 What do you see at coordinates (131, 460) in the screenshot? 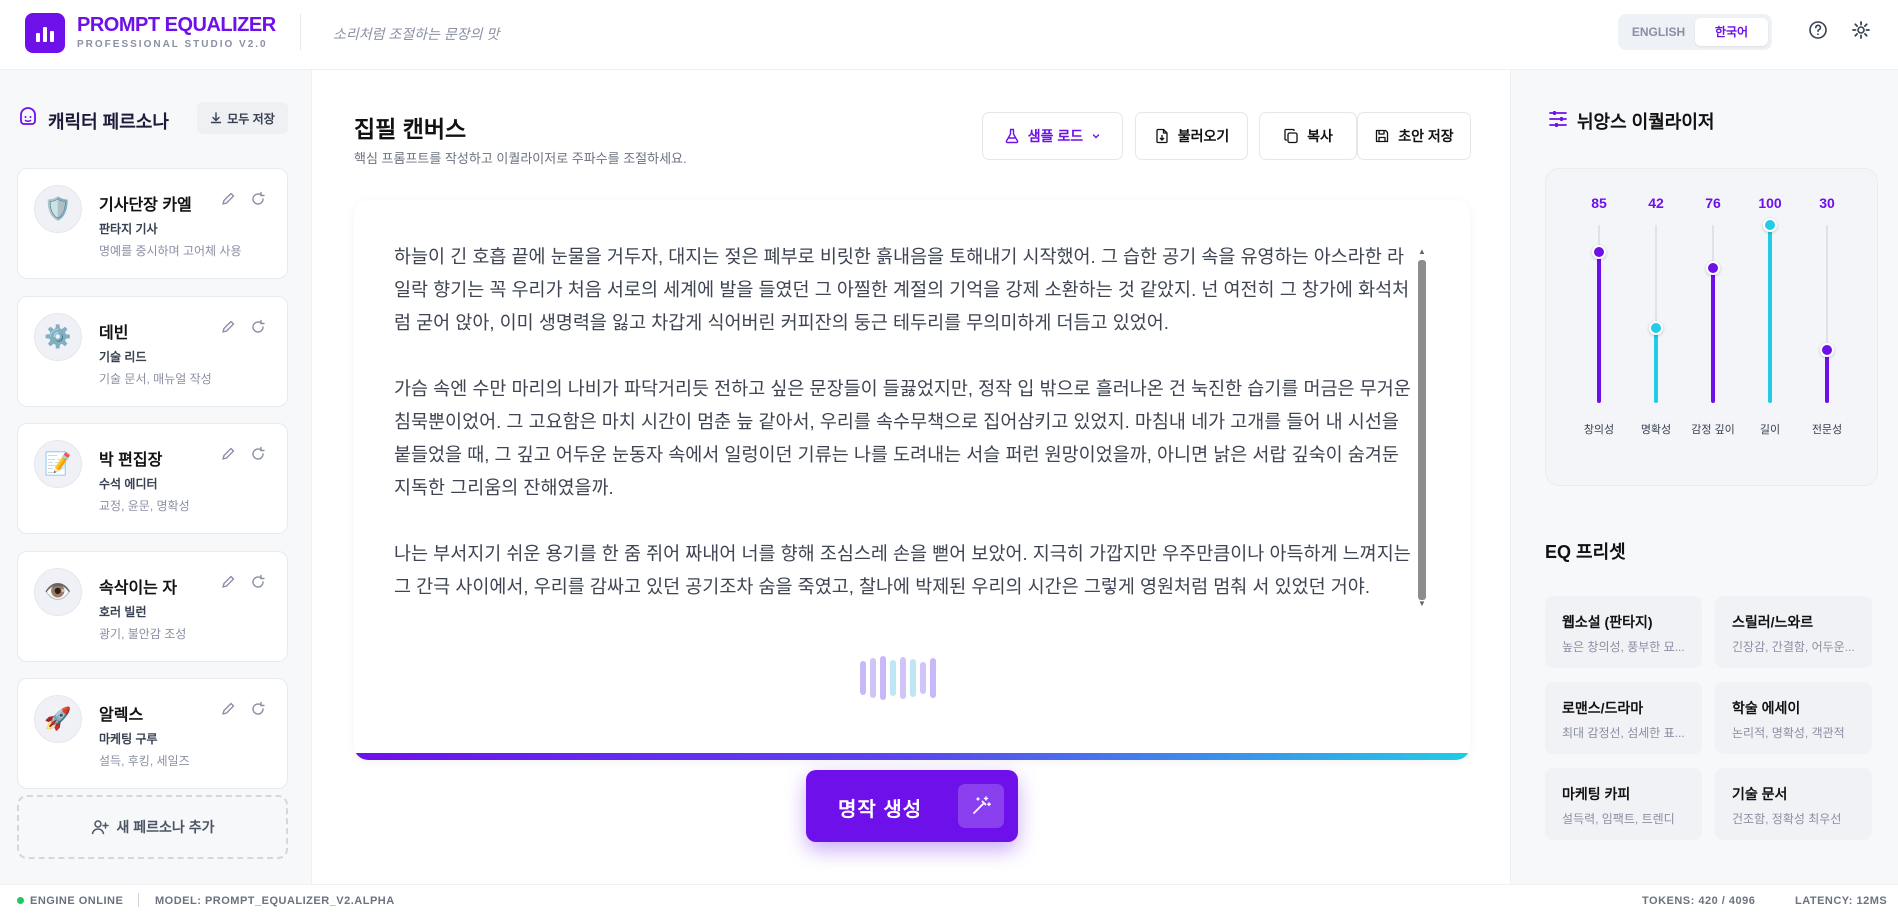
I see `persona-name: 박 편집장` at bounding box center [131, 460].